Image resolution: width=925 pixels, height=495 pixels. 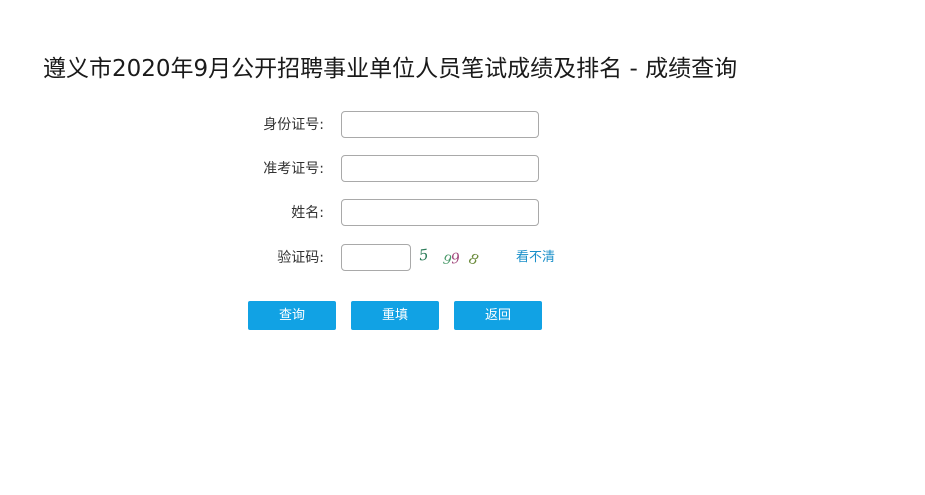 I want to click on reset-button: 重填, so click(x=395, y=315).